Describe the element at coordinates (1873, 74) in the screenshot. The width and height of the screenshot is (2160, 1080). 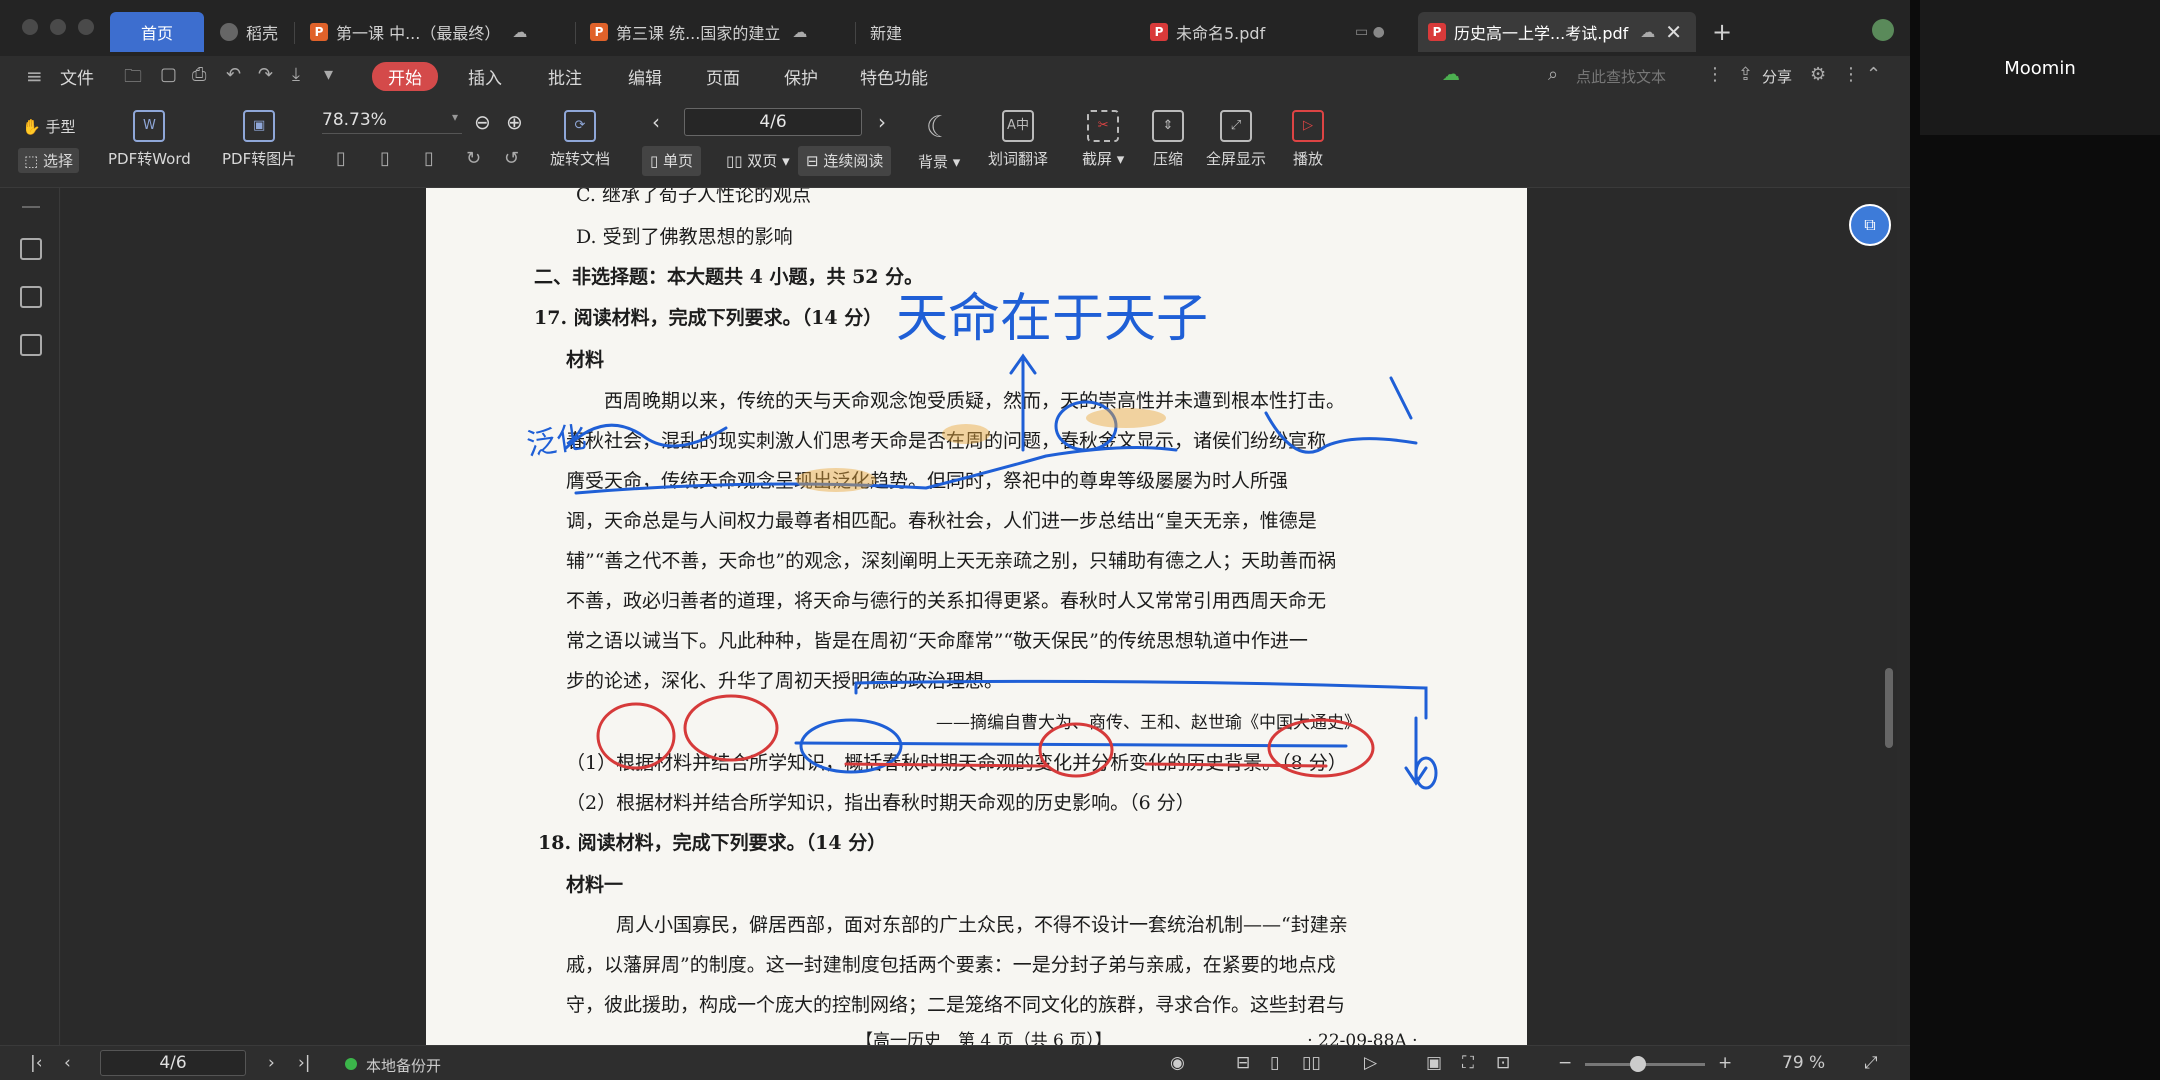
I see `collapse-icon: ⌃` at that location.